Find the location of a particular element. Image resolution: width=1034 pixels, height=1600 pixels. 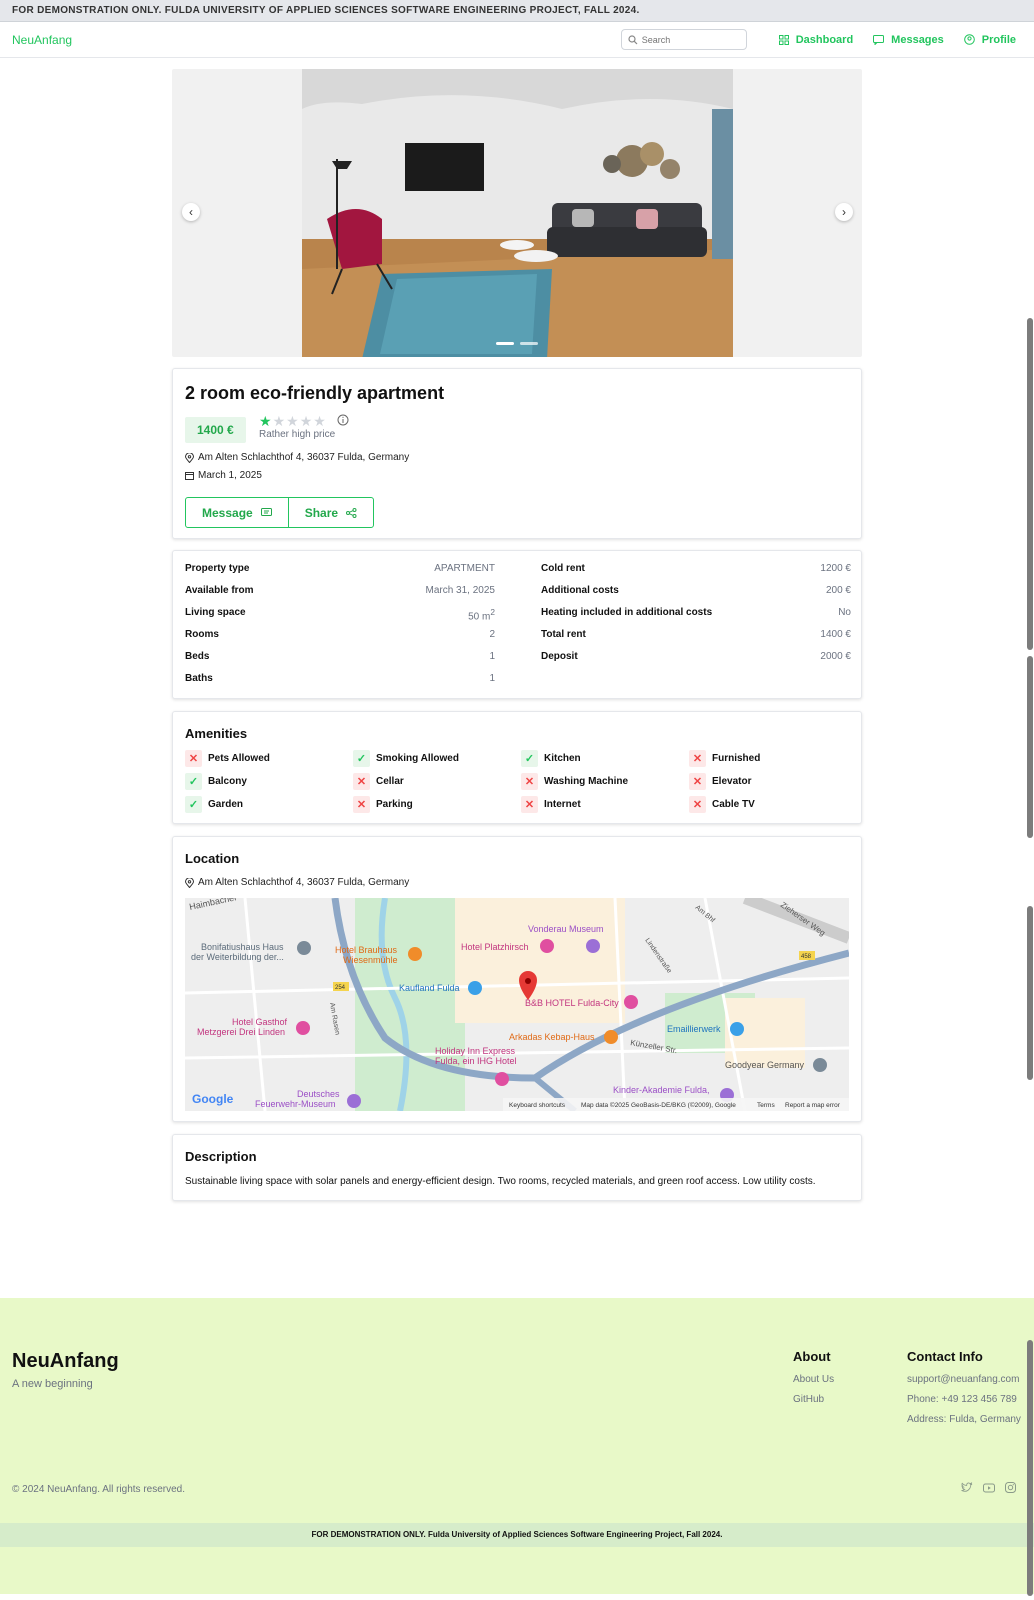

amenity-item: ✕ Furnished is located at coordinates (771, 758).